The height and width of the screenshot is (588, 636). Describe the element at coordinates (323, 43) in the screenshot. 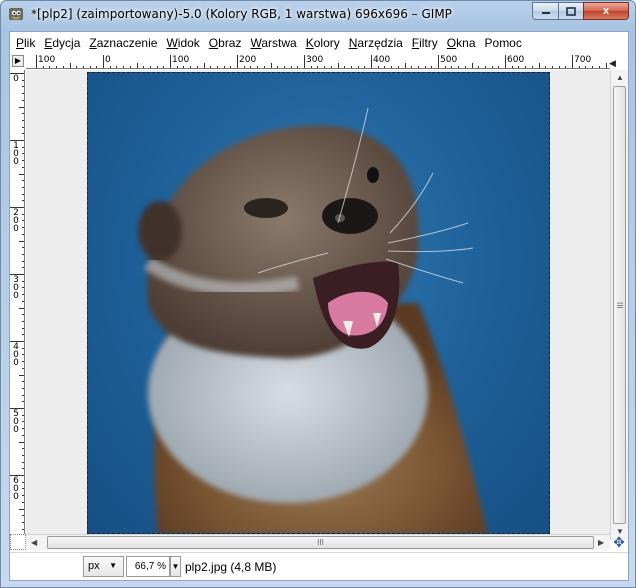

I see `menu-kolory: Kolory` at that location.